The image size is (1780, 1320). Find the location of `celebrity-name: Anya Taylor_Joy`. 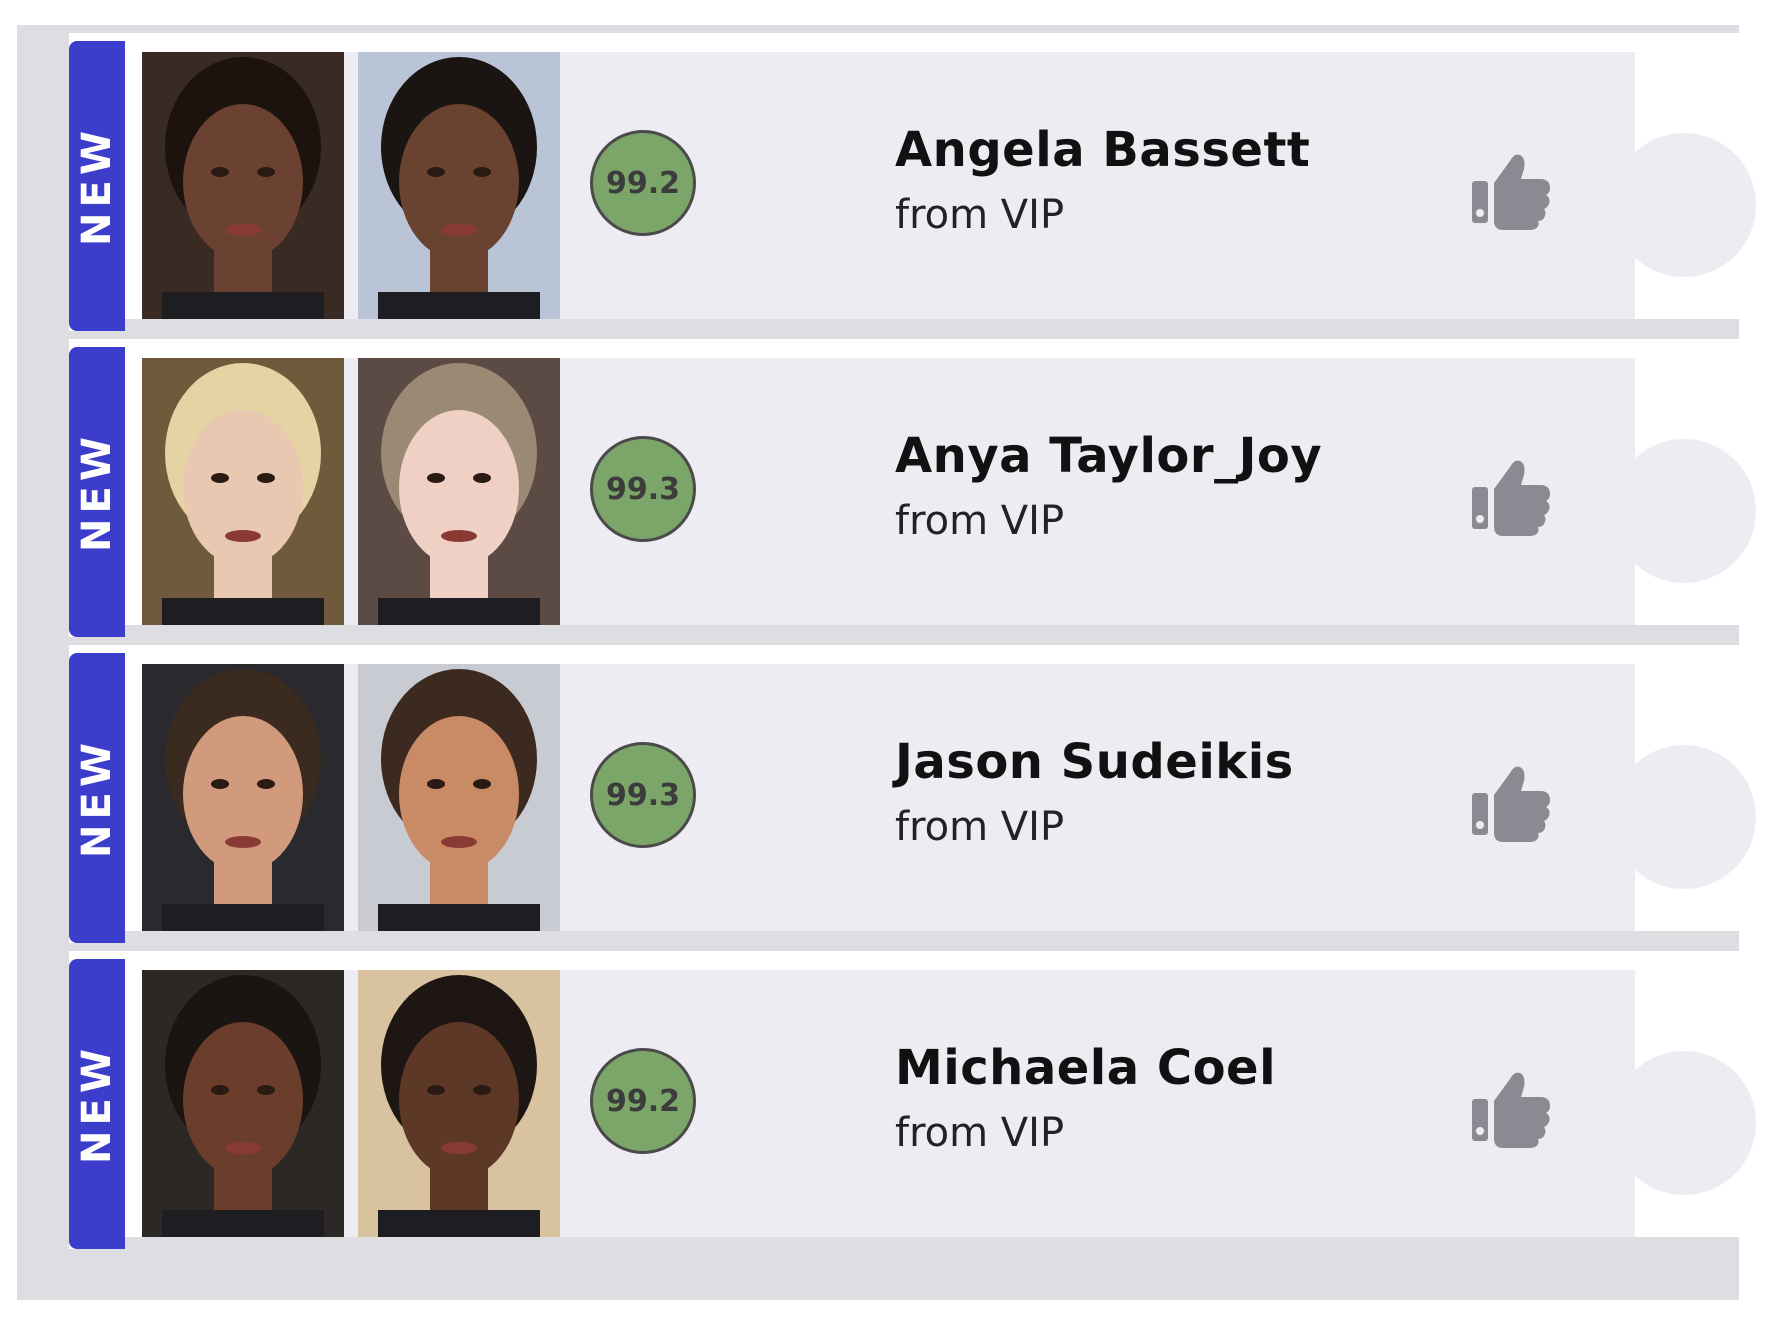

celebrity-name: Anya Taylor_Joy is located at coordinates (1109, 456).